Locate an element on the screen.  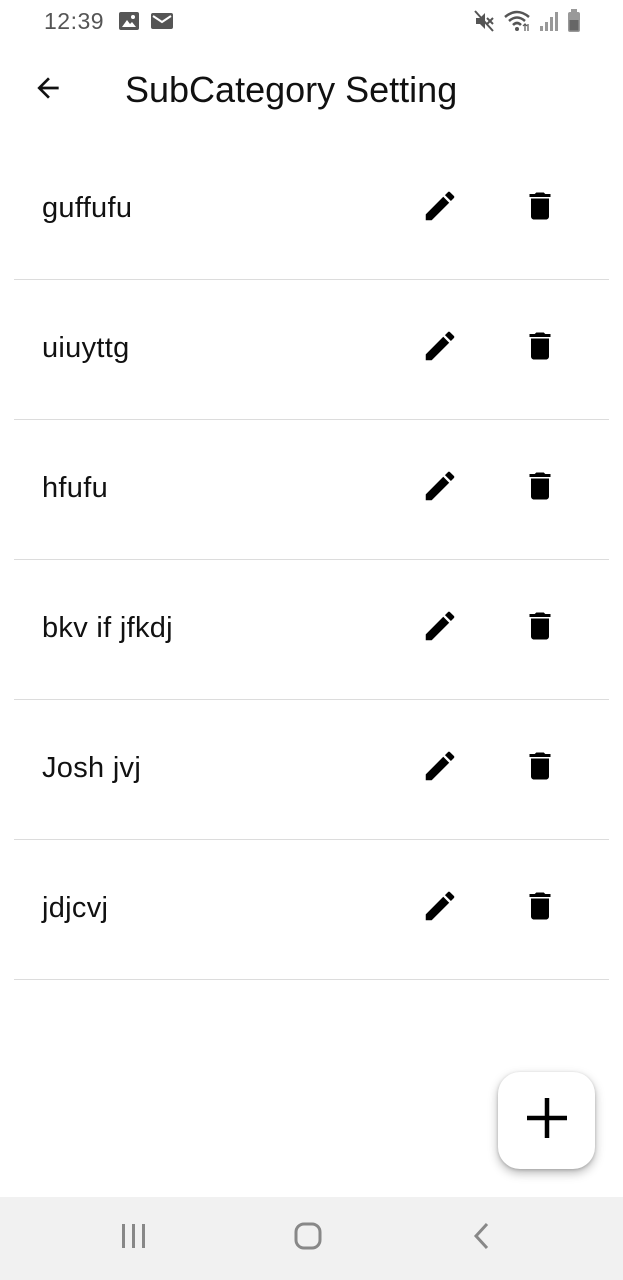
recent-apps-icon is located at coordinates (134, 1238).